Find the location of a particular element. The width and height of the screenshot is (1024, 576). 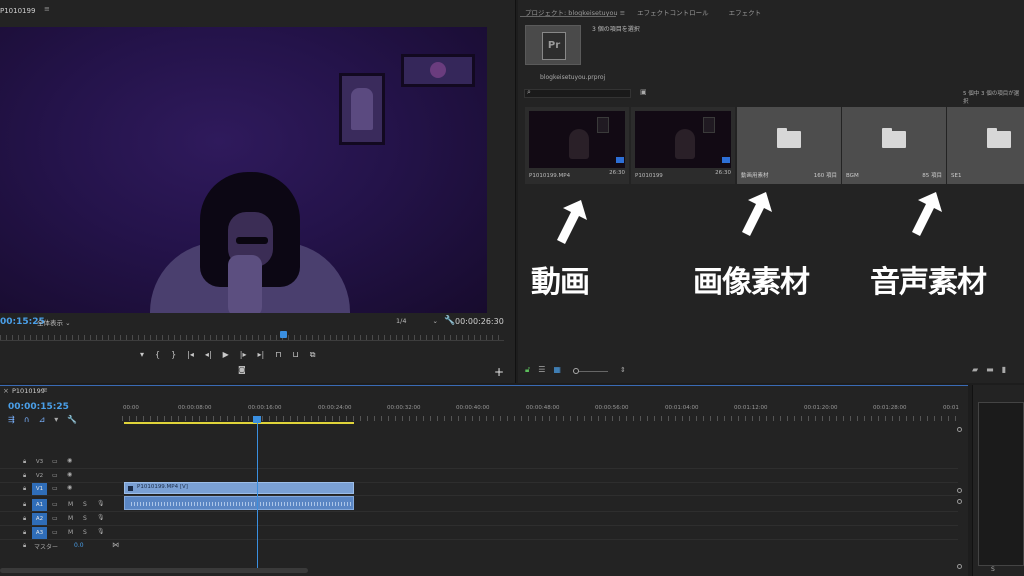

timeline-horizontal-scrollbar is located at coordinates (154, 570).